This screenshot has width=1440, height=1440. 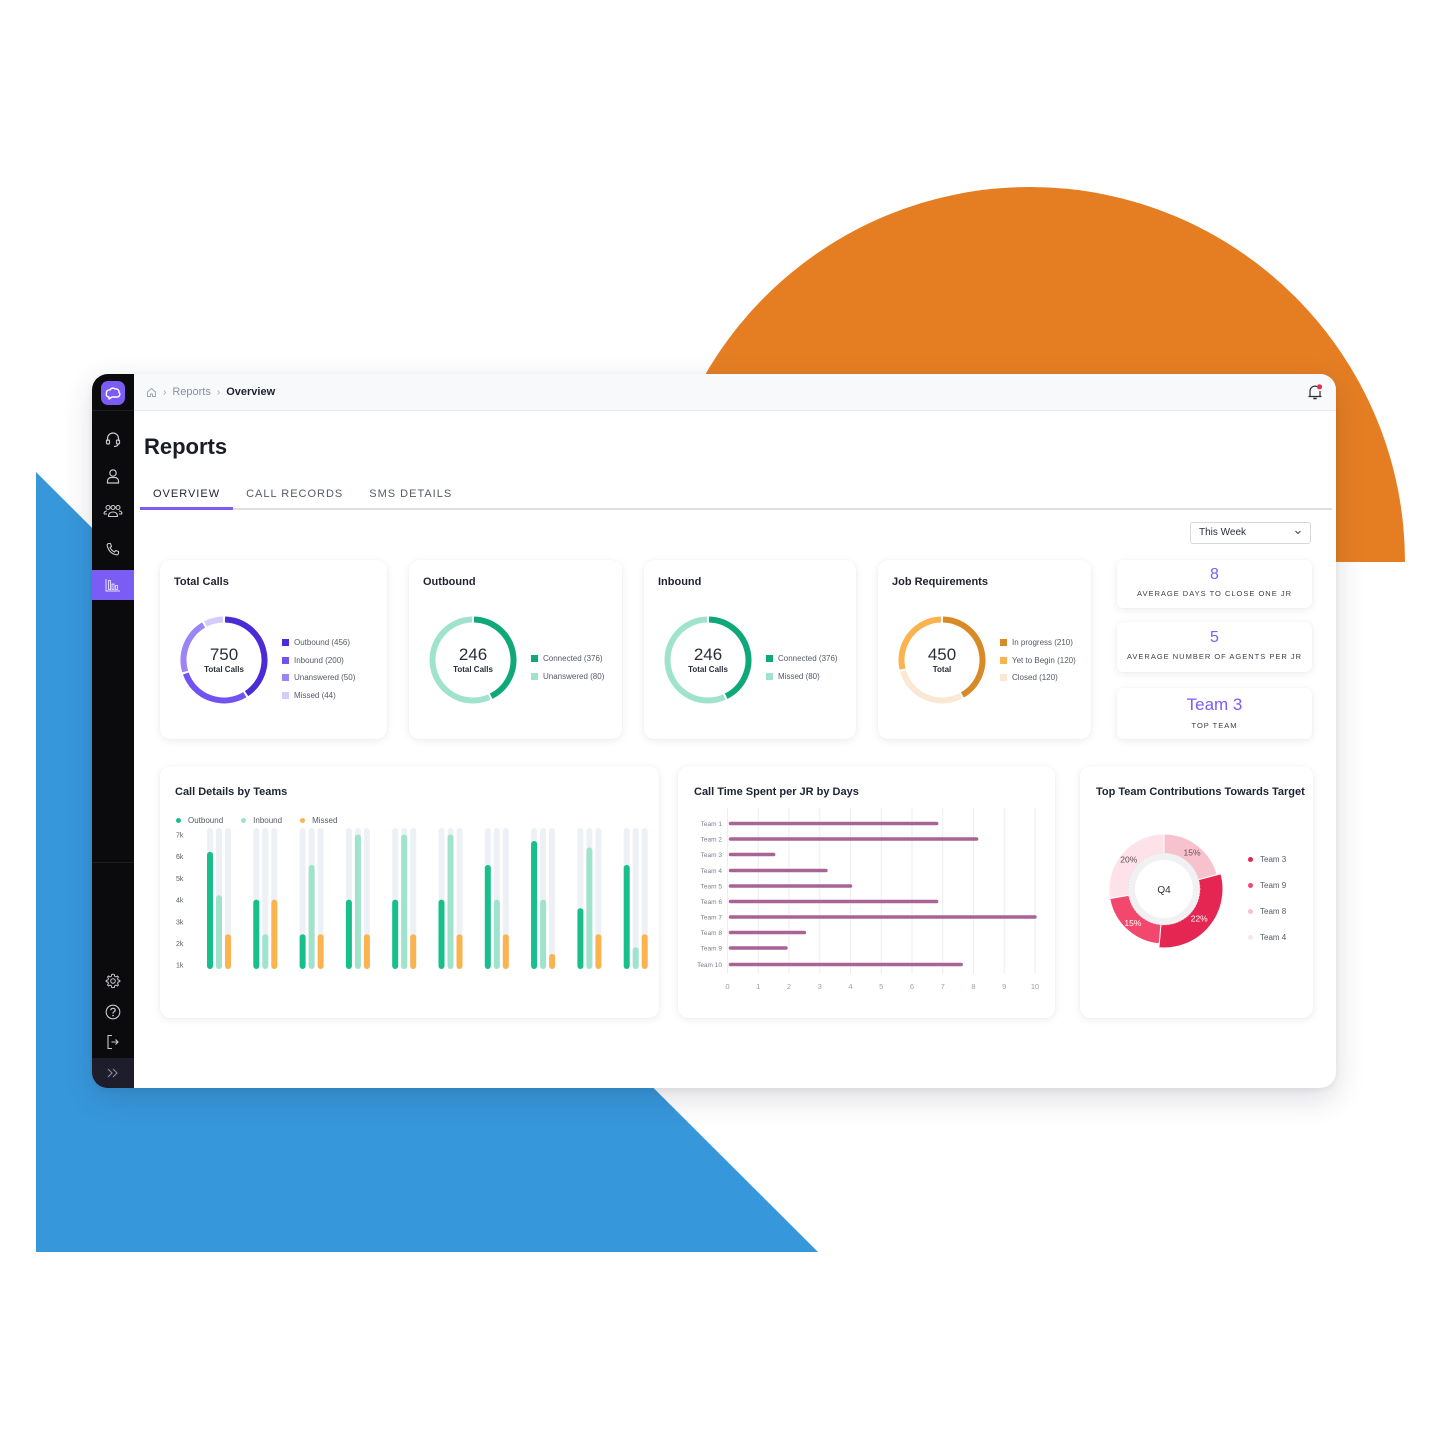 I want to click on sidebar-item-contacts, so click(x=113, y=476).